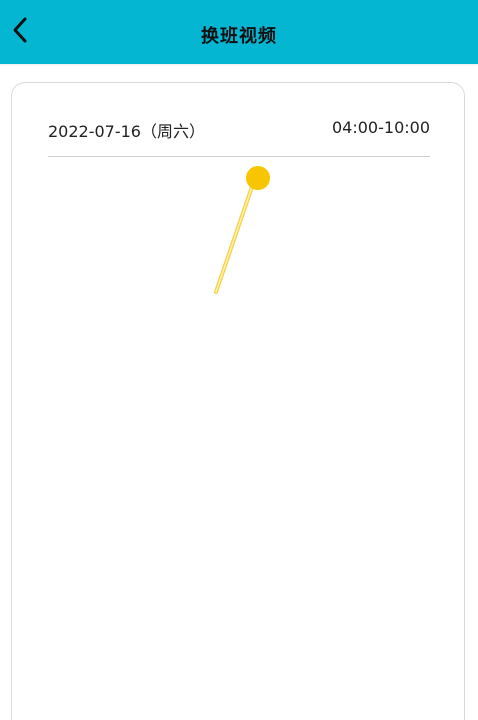 This screenshot has height=720, width=478. What do you see at coordinates (381, 127) in the screenshot?
I see `shift-time-range: 04:00-10:00` at bounding box center [381, 127].